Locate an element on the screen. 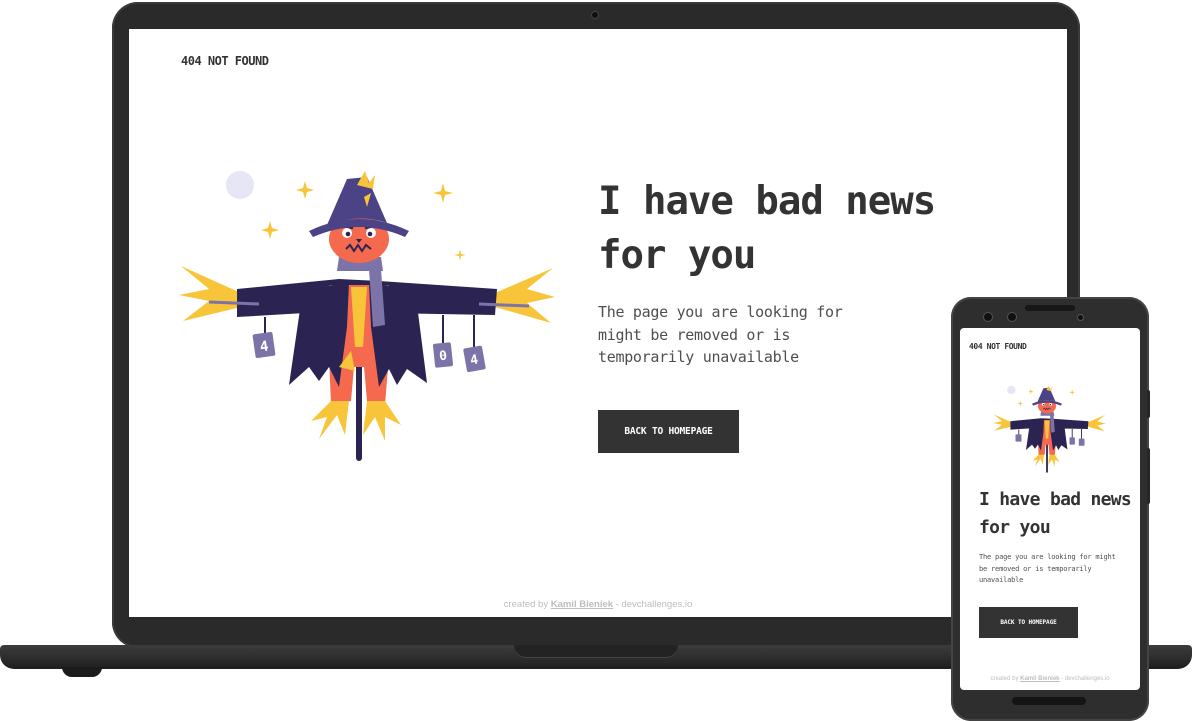 Image resolution: width=1192 pixels, height=721 pixels. laptop-foot-left is located at coordinates (82, 672).